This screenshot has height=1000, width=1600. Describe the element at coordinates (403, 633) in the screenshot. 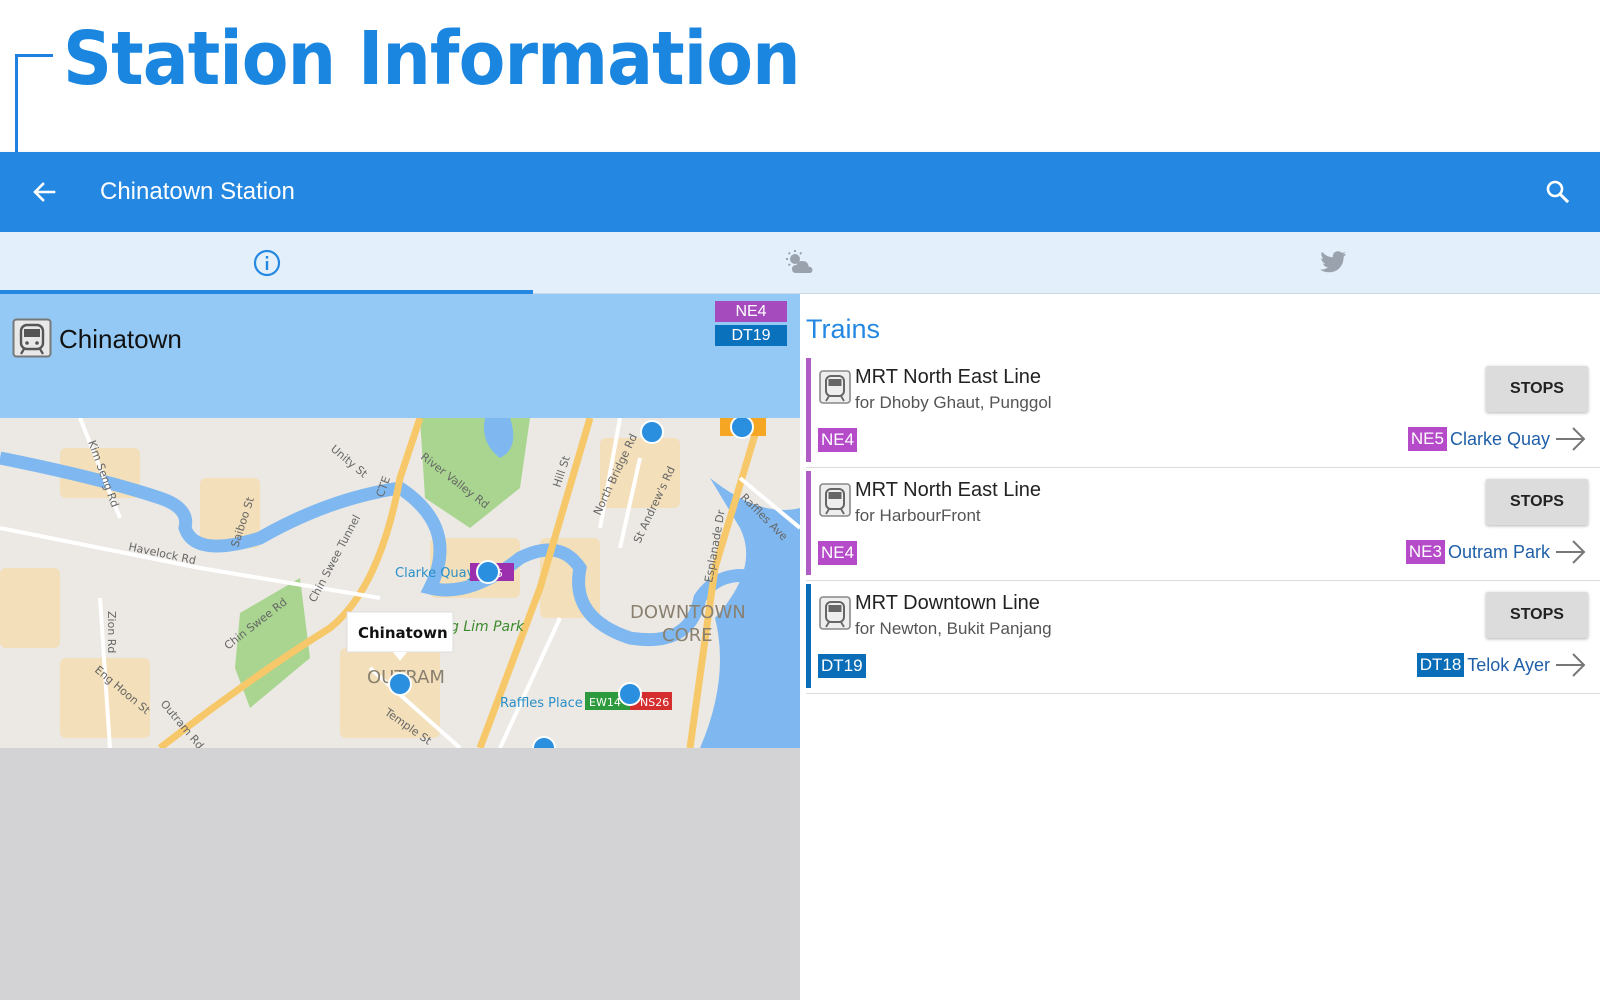

I see `map-callout-label: Chinatown` at that location.